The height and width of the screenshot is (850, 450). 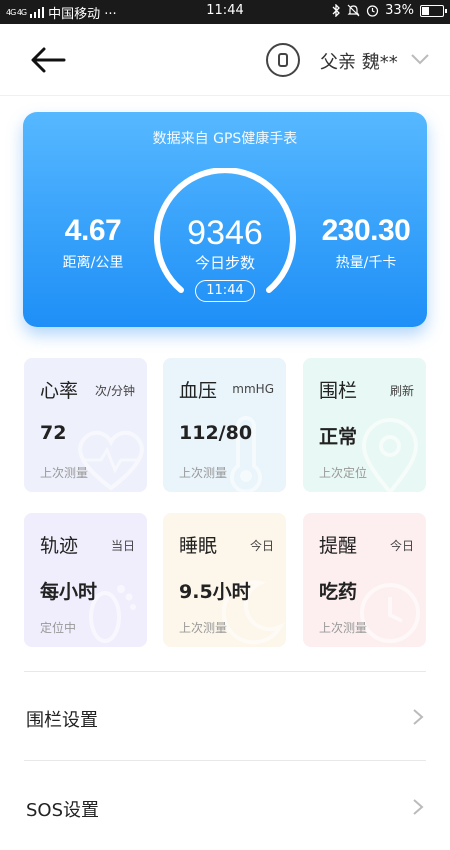 What do you see at coordinates (353, 10) in the screenshot?
I see `silent-icon` at bounding box center [353, 10].